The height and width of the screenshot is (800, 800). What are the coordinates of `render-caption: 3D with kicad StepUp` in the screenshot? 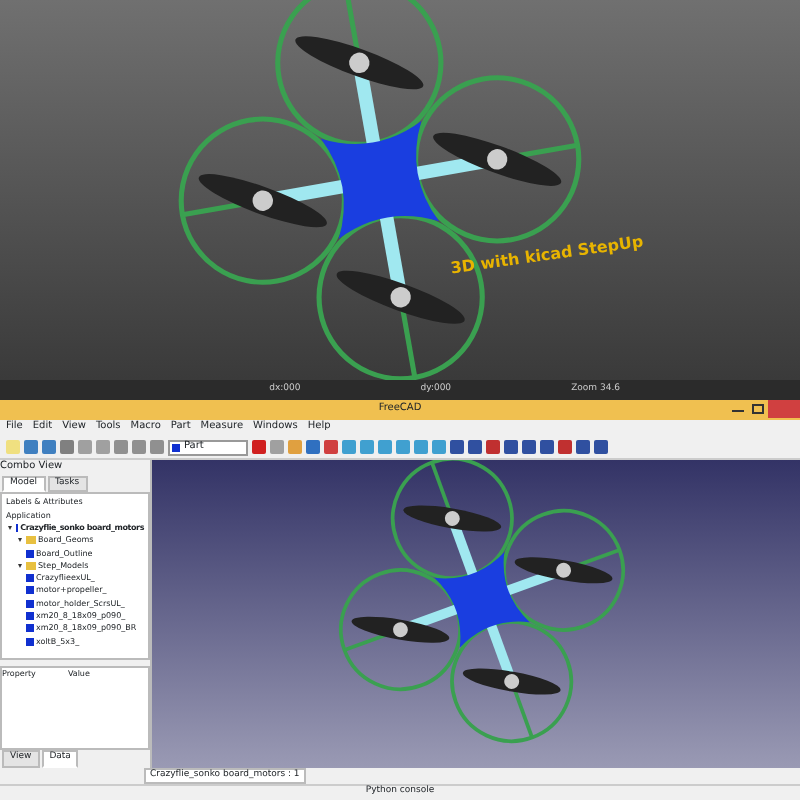 It's located at (547, 256).